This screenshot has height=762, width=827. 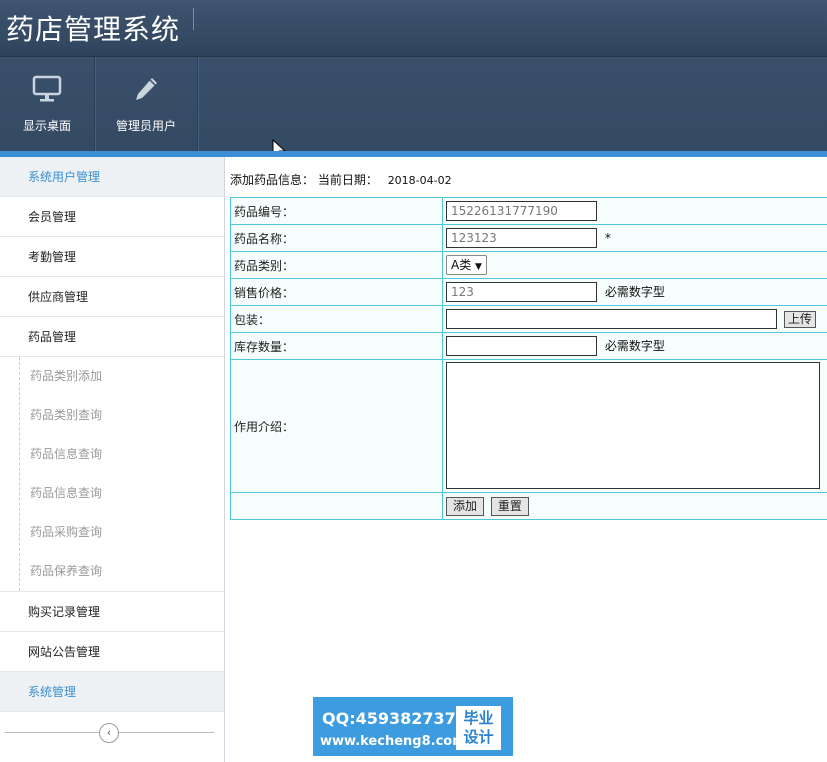 What do you see at coordinates (634, 506) in the screenshot?
I see `actions-cell: 添加 重置` at bounding box center [634, 506].